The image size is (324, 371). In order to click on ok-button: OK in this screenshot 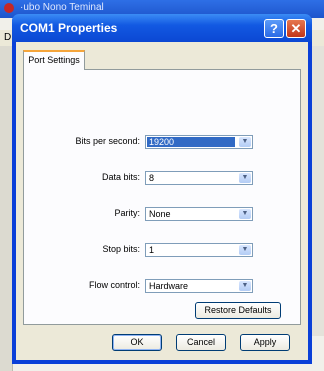, I will do `click(137, 342)`.